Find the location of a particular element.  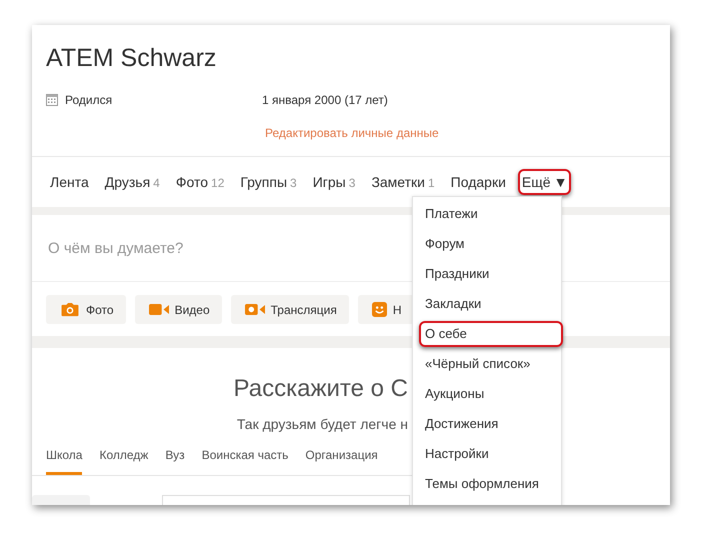

calendar-icon is located at coordinates (52, 100).